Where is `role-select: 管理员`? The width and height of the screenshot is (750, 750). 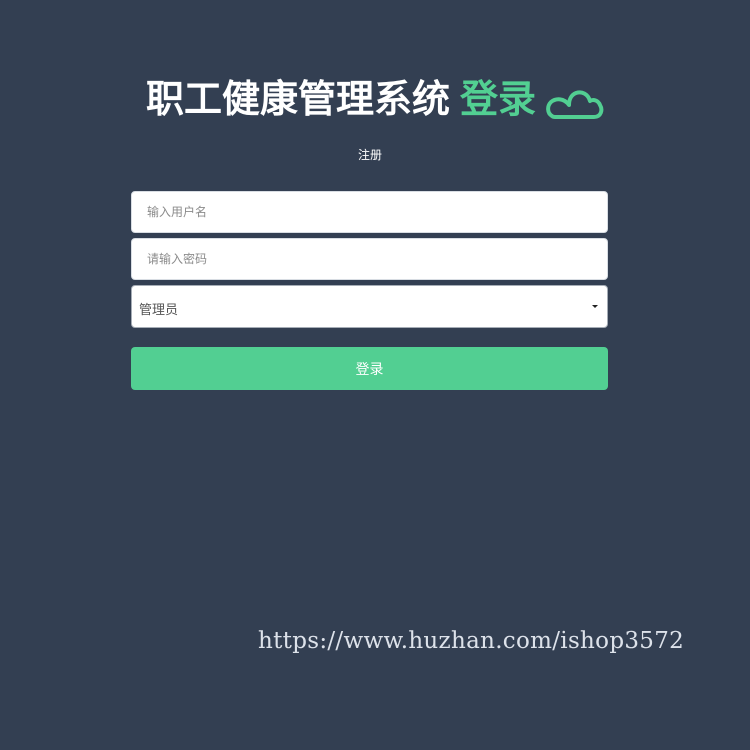 role-select: 管理员 is located at coordinates (369, 306).